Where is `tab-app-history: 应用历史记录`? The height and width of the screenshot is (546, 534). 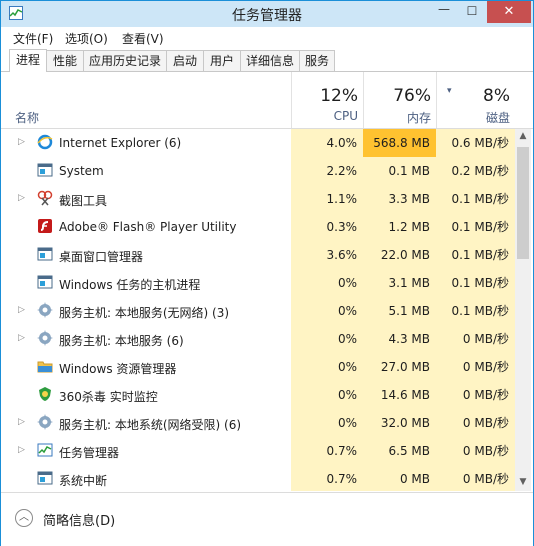
tab-app-history: 应用历史记录 is located at coordinates (125, 60).